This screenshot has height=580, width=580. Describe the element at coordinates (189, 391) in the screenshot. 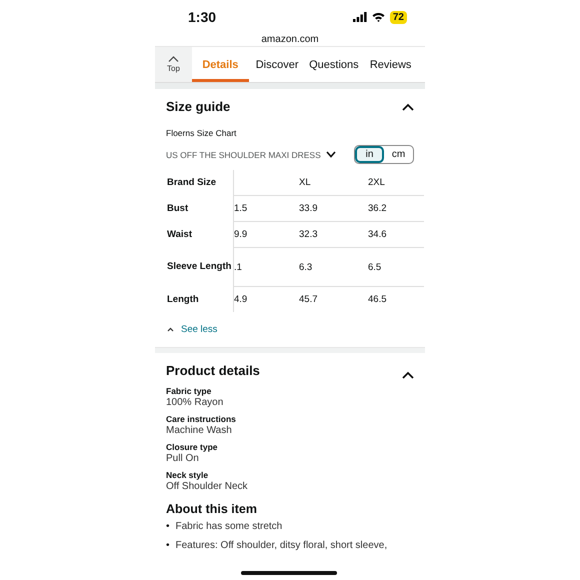

I see `detail-label: Fabric type` at that location.